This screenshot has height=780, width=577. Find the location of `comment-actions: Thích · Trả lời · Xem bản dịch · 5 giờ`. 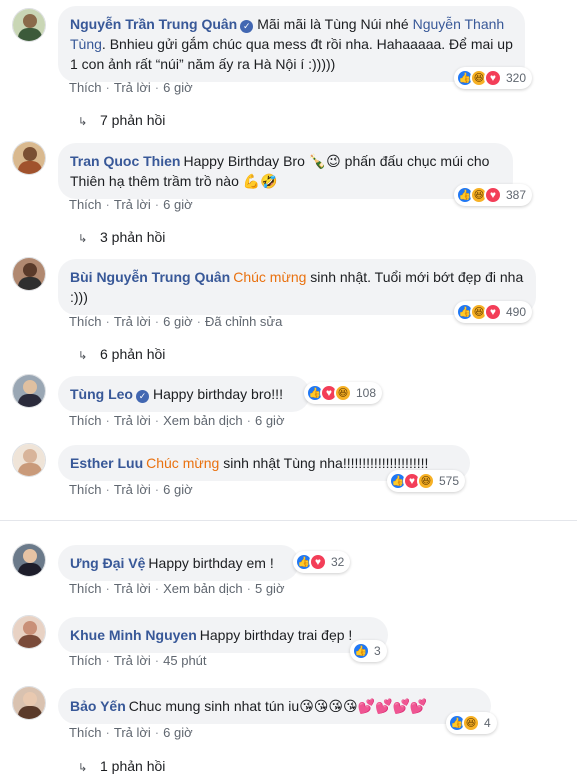

comment-actions: Thích · Trả lời · Xem bản dịch · 5 giờ is located at coordinates (177, 588).